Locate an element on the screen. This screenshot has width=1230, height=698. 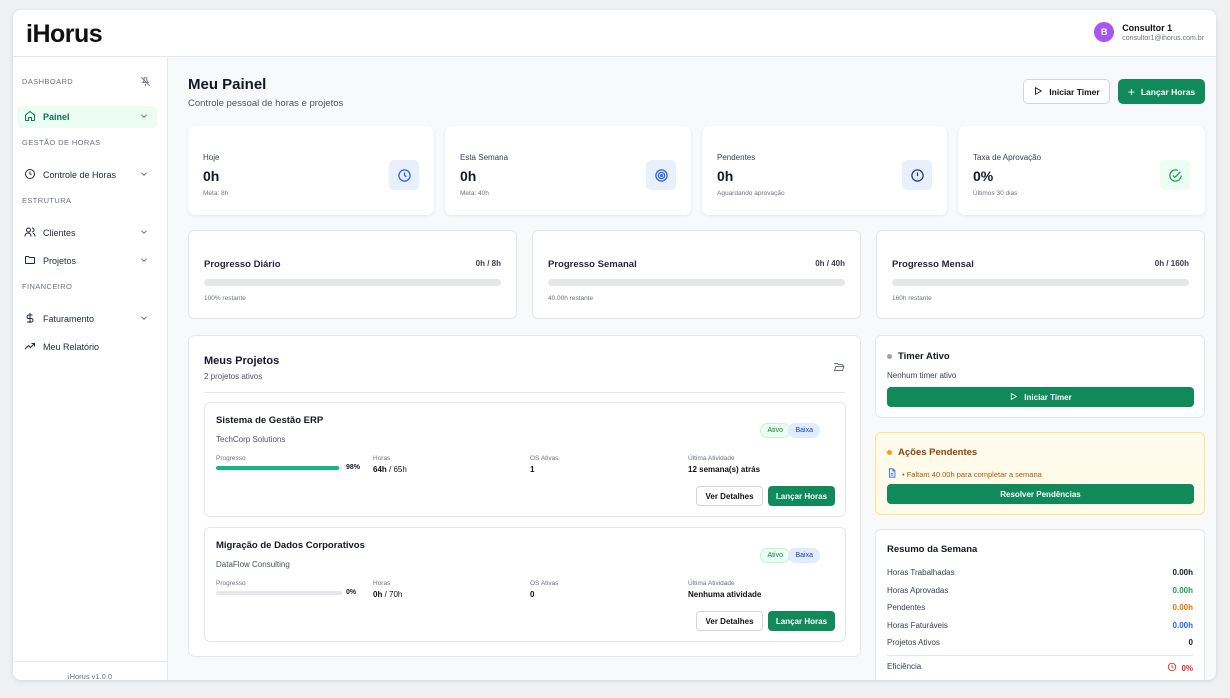
sidebar-item-projetos: Projetos is located at coordinates (87, 261).